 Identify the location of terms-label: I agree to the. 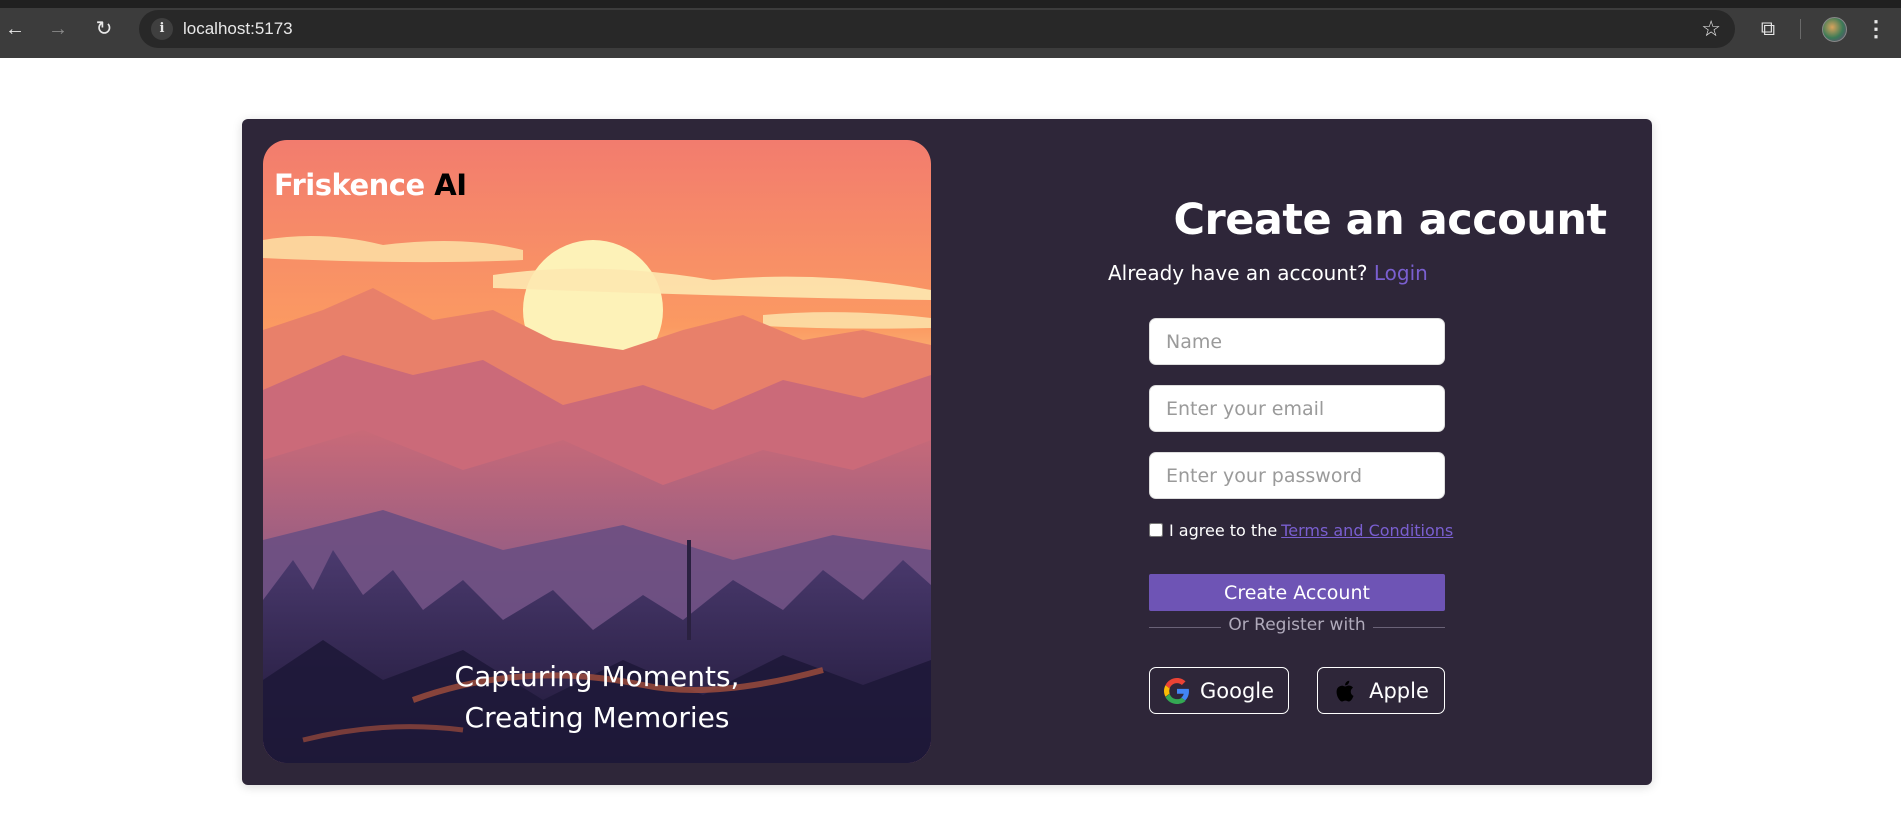
(1223, 530).